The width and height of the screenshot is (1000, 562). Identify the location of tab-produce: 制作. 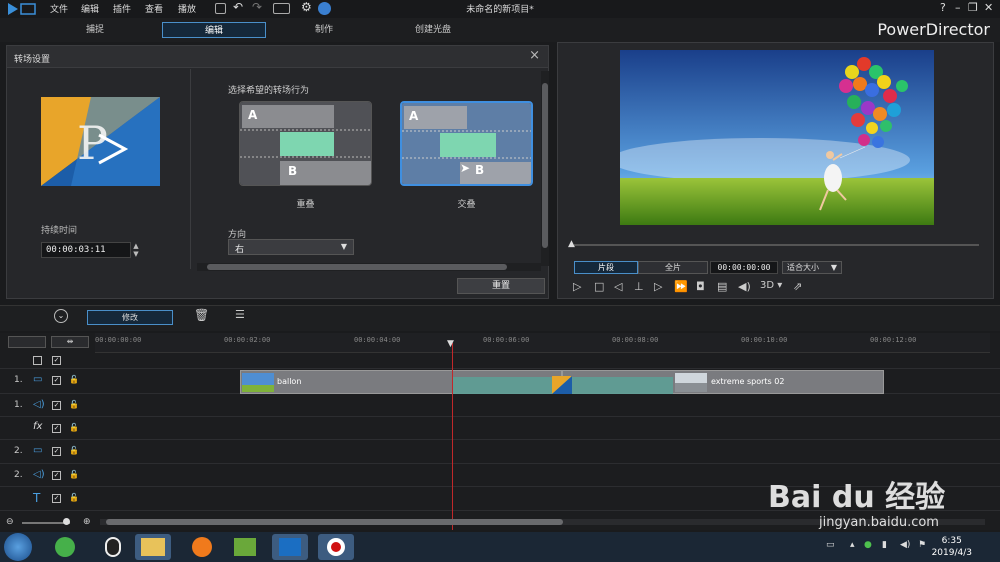
(324, 30).